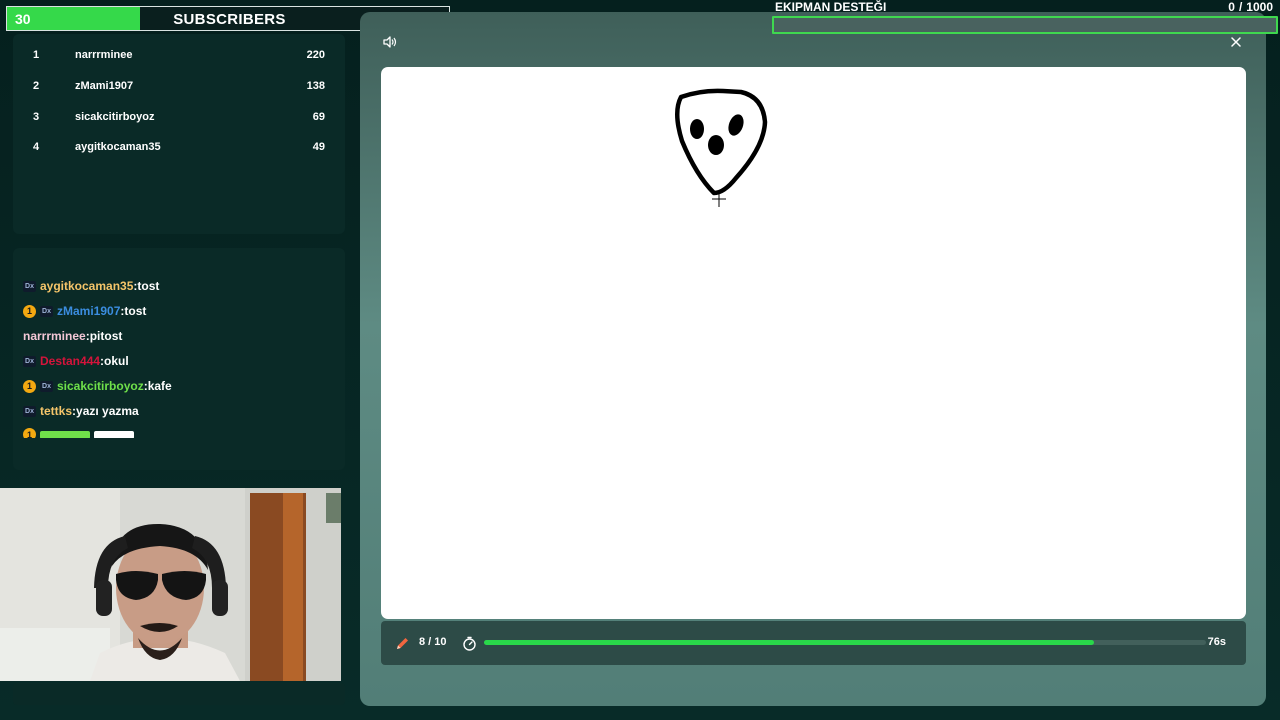 Image resolution: width=1280 pixels, height=720 pixels. Describe the element at coordinates (318, 117) in the screenshot. I see `leaderboard-score: 69` at that location.